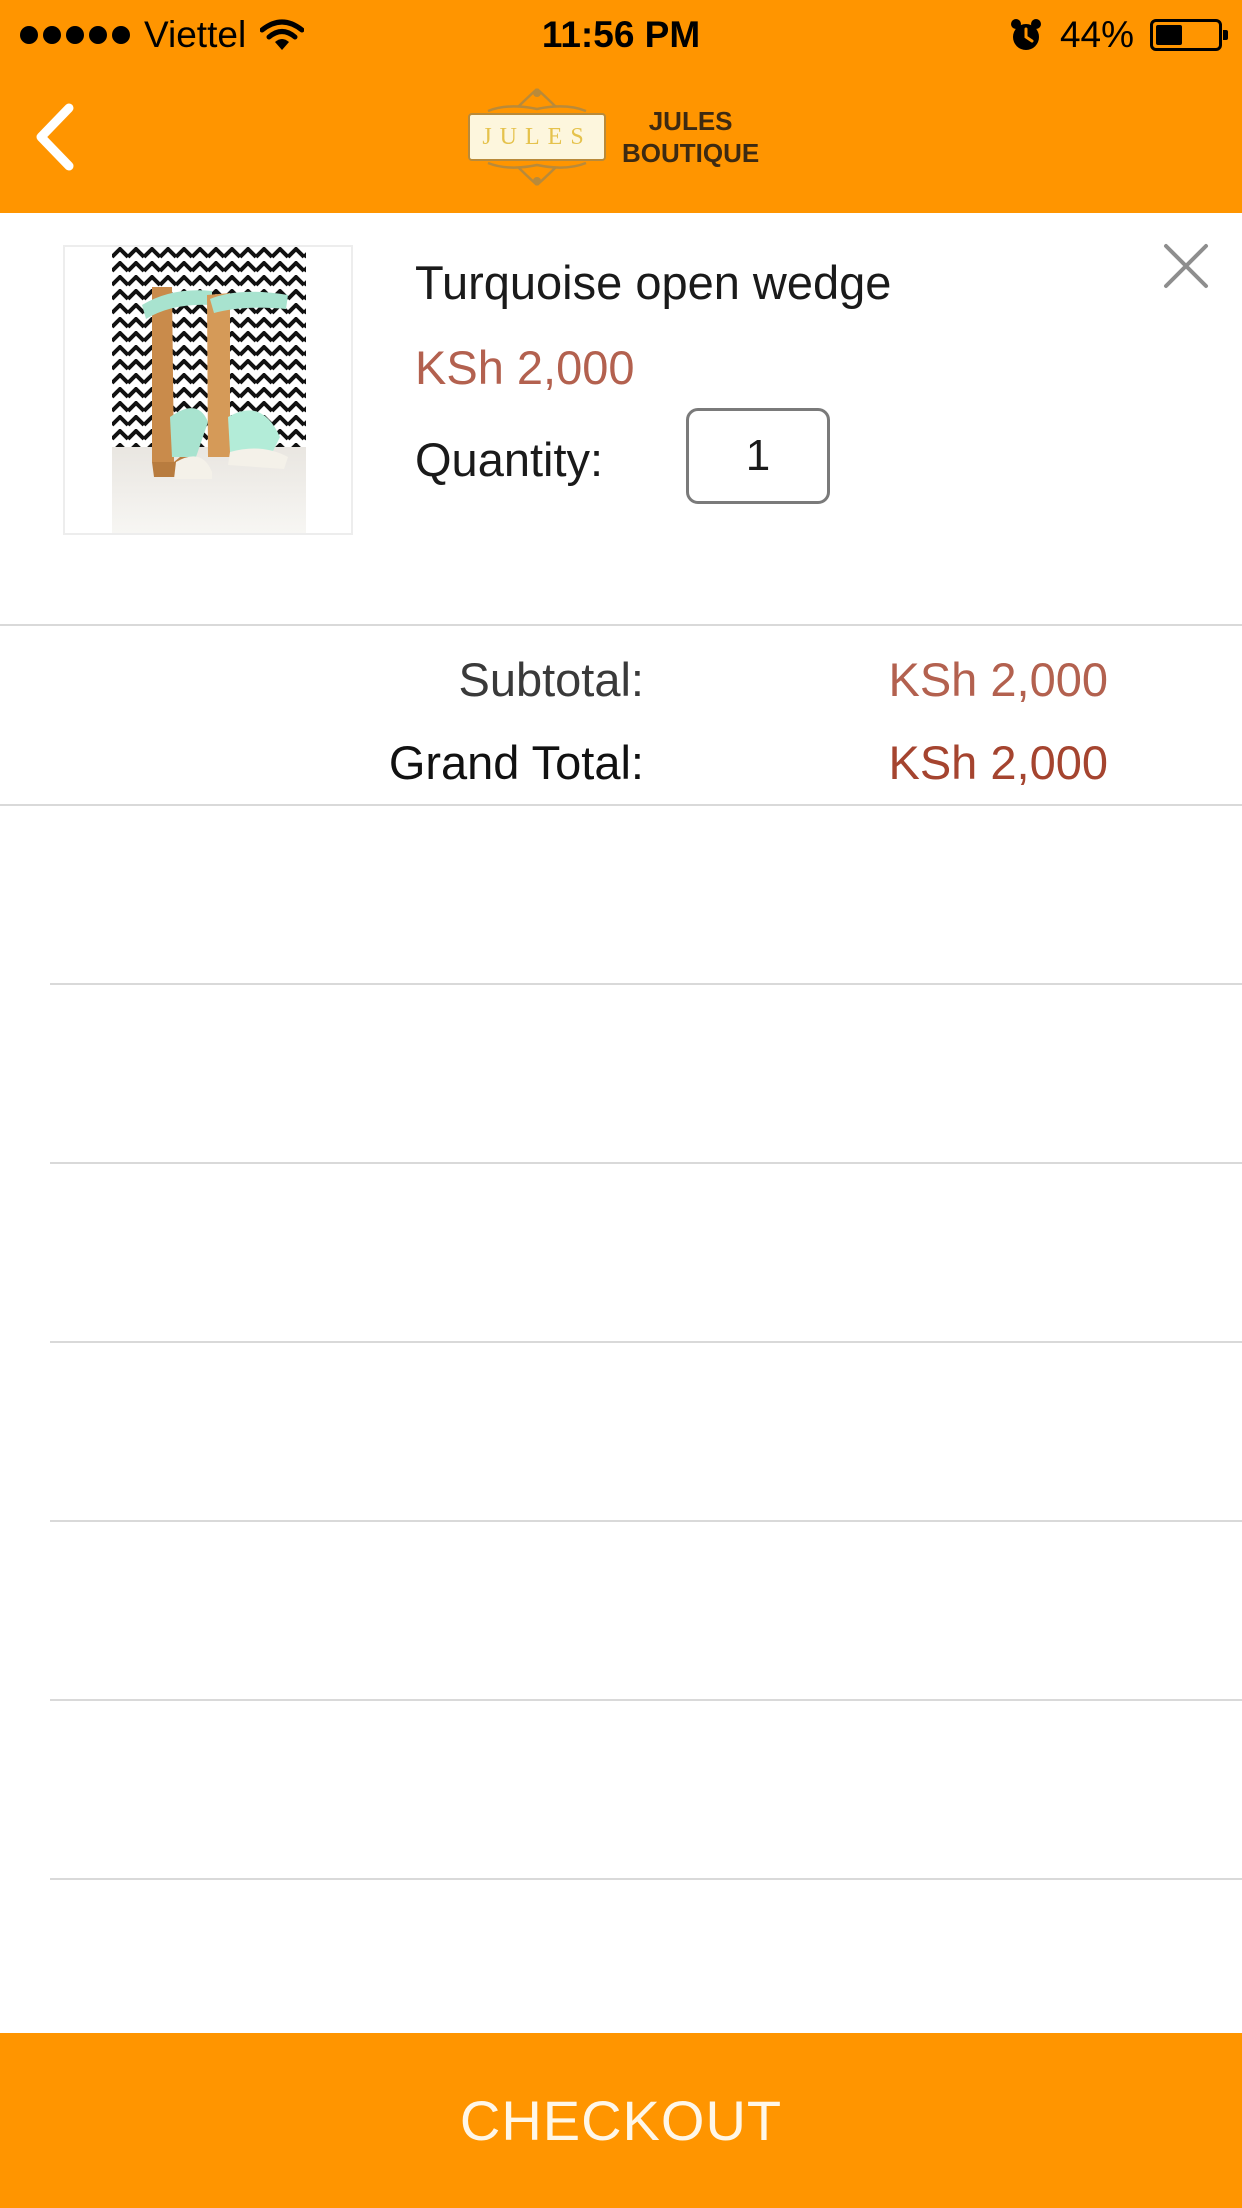 The image size is (1242, 2208). I want to click on battery-icon, so click(1189, 35).